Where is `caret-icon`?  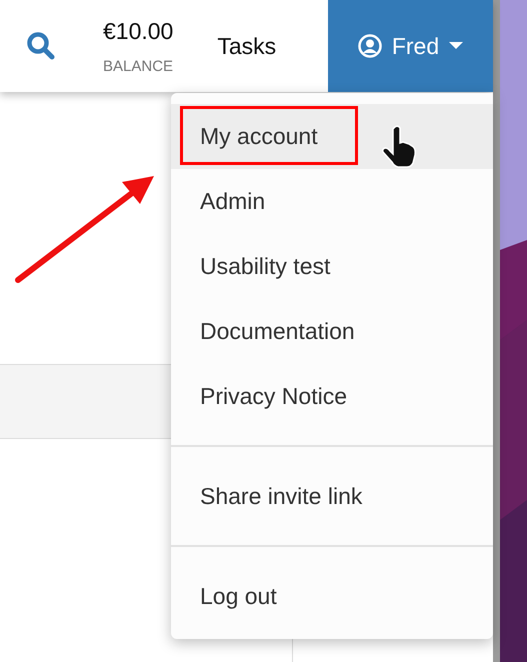
caret-icon is located at coordinates (456, 46).